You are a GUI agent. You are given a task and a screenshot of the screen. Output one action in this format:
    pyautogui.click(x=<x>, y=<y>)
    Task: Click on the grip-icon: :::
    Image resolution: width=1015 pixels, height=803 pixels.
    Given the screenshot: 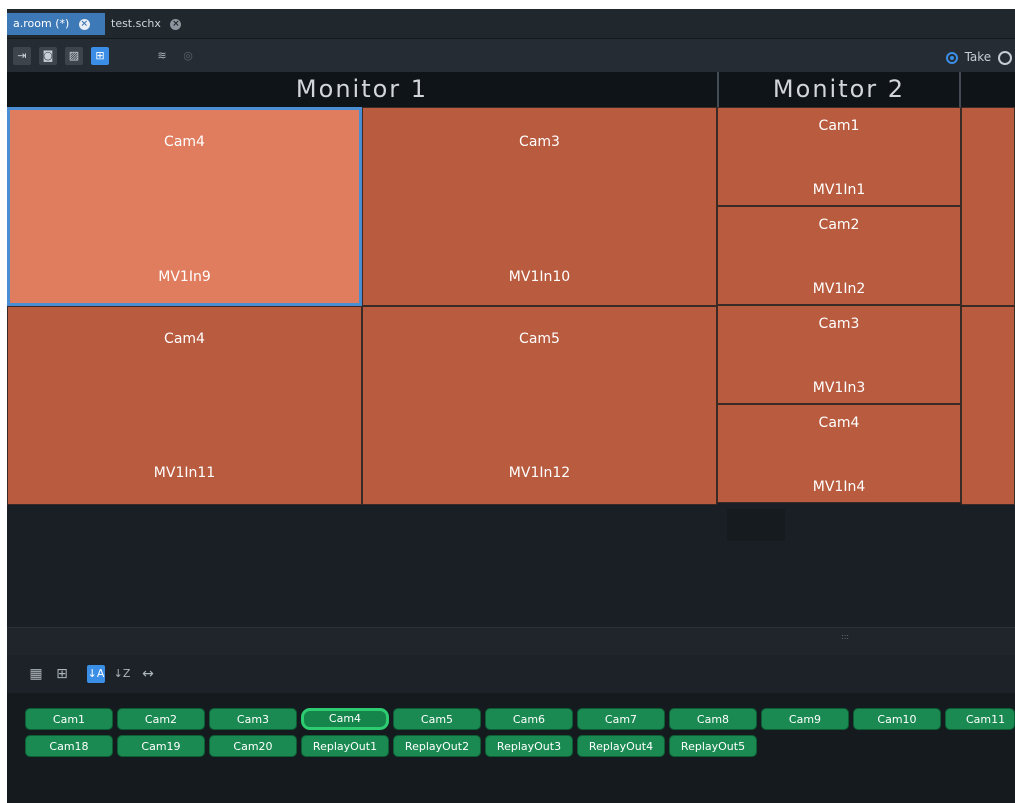 What is the action you would take?
    pyautogui.click(x=845, y=636)
    